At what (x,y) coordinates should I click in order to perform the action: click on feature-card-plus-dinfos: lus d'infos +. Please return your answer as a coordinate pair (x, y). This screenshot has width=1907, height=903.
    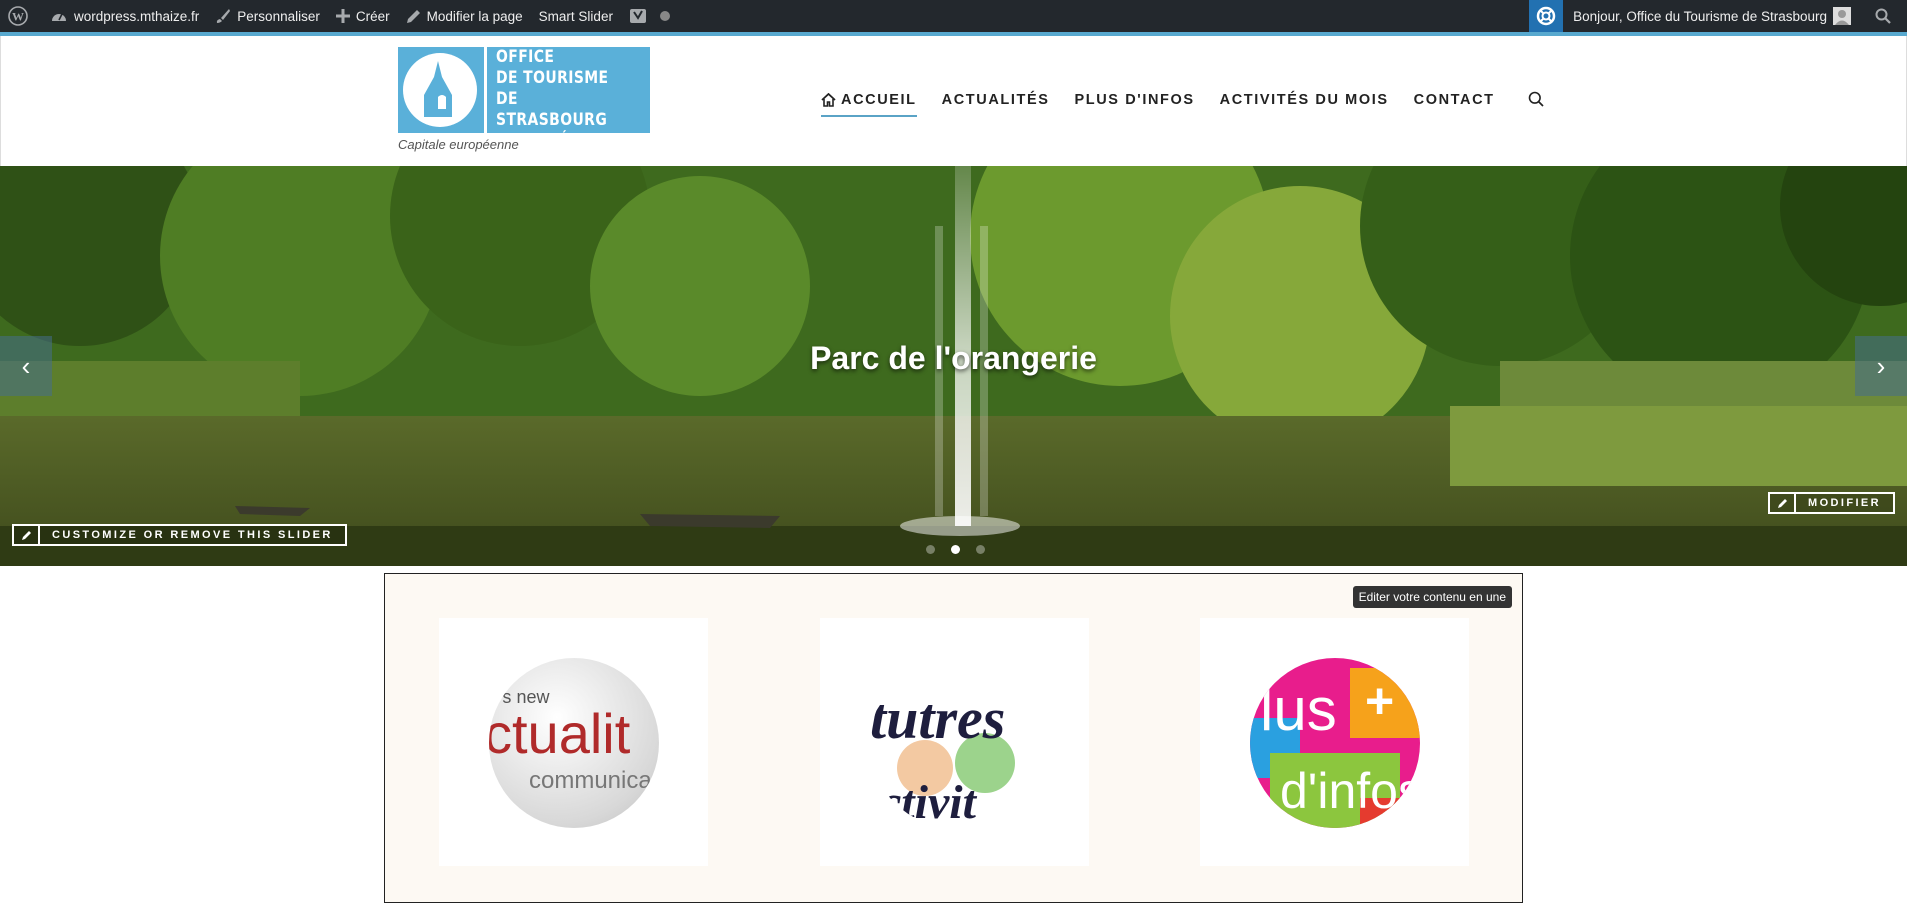
    Looking at the image, I should click on (1334, 742).